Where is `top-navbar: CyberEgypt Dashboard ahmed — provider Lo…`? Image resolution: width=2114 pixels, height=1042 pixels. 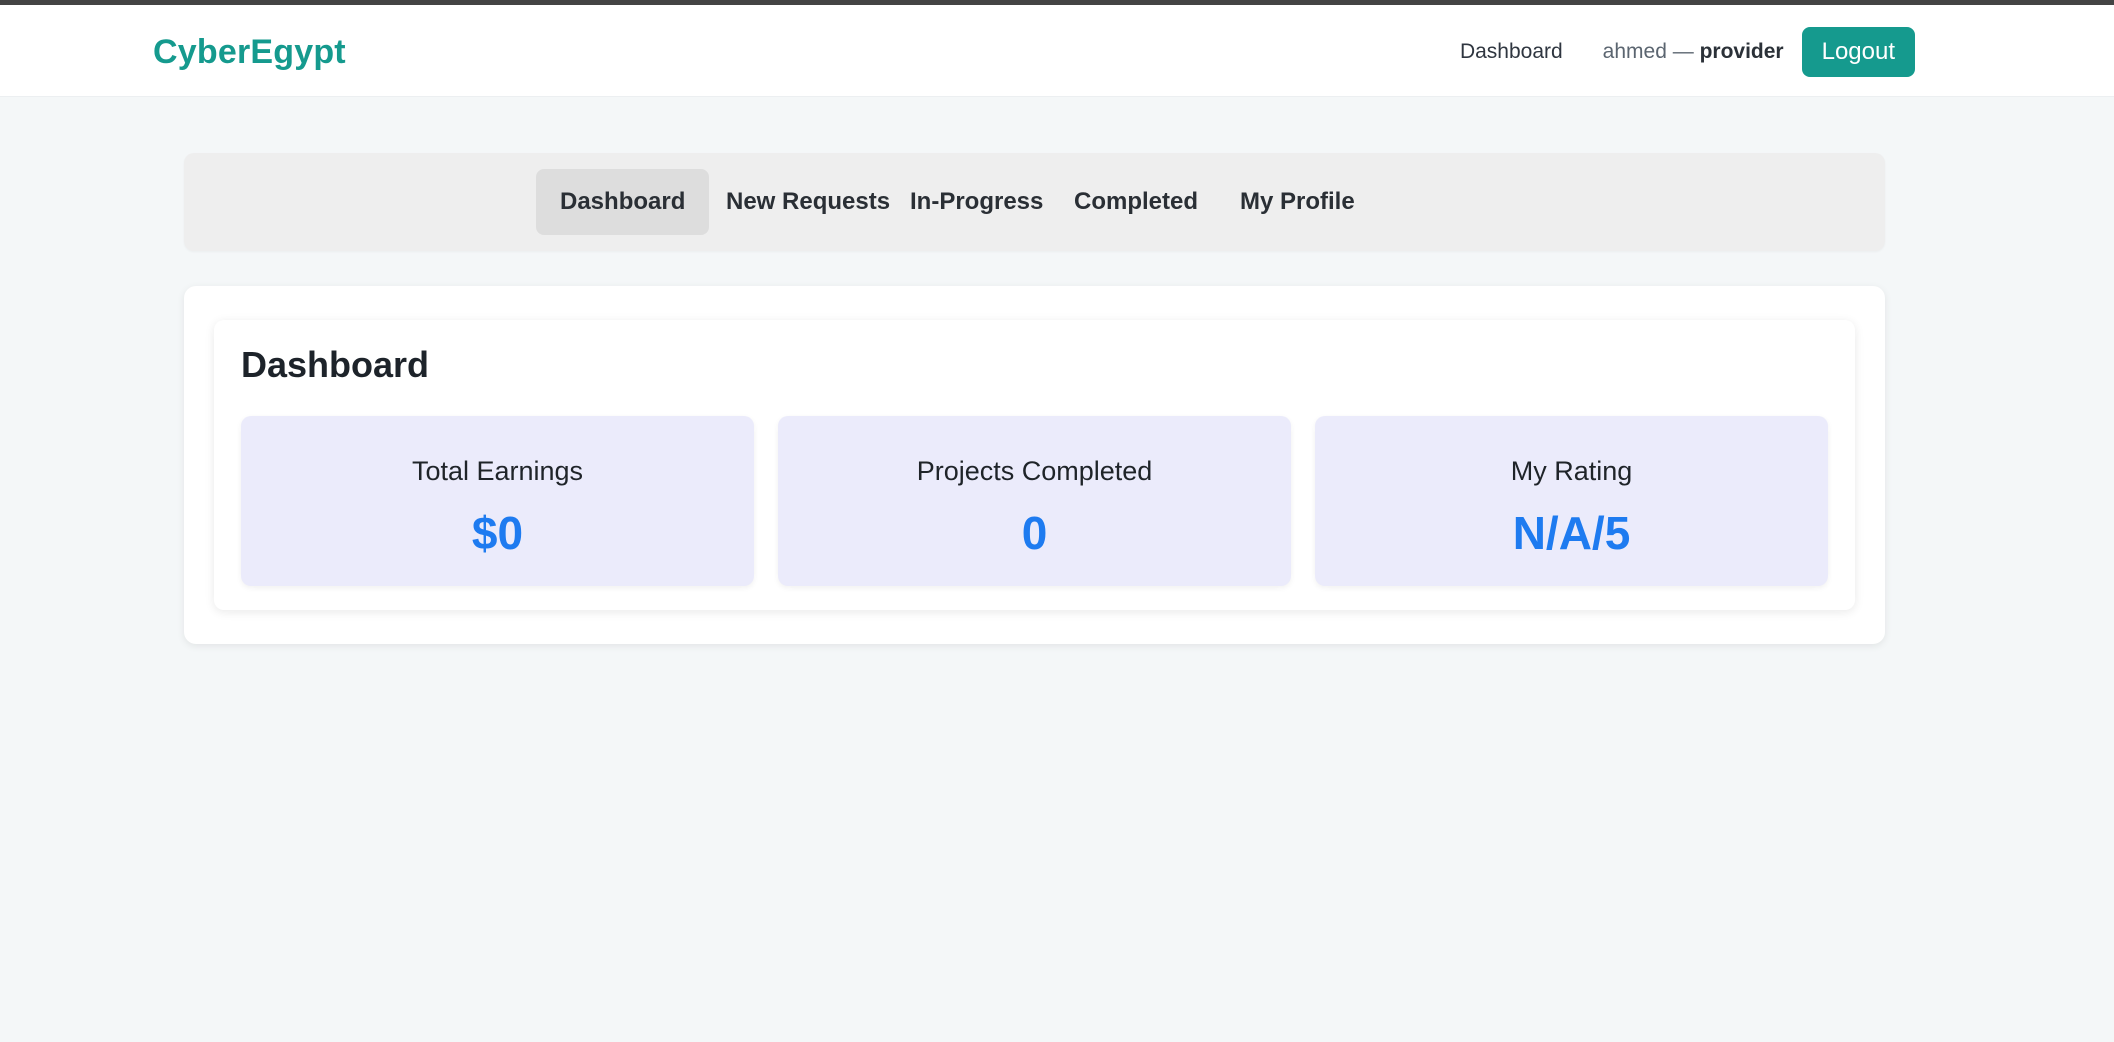
top-navbar: CyberEgypt Dashboard ahmed — provider Lo… is located at coordinates (1057, 51).